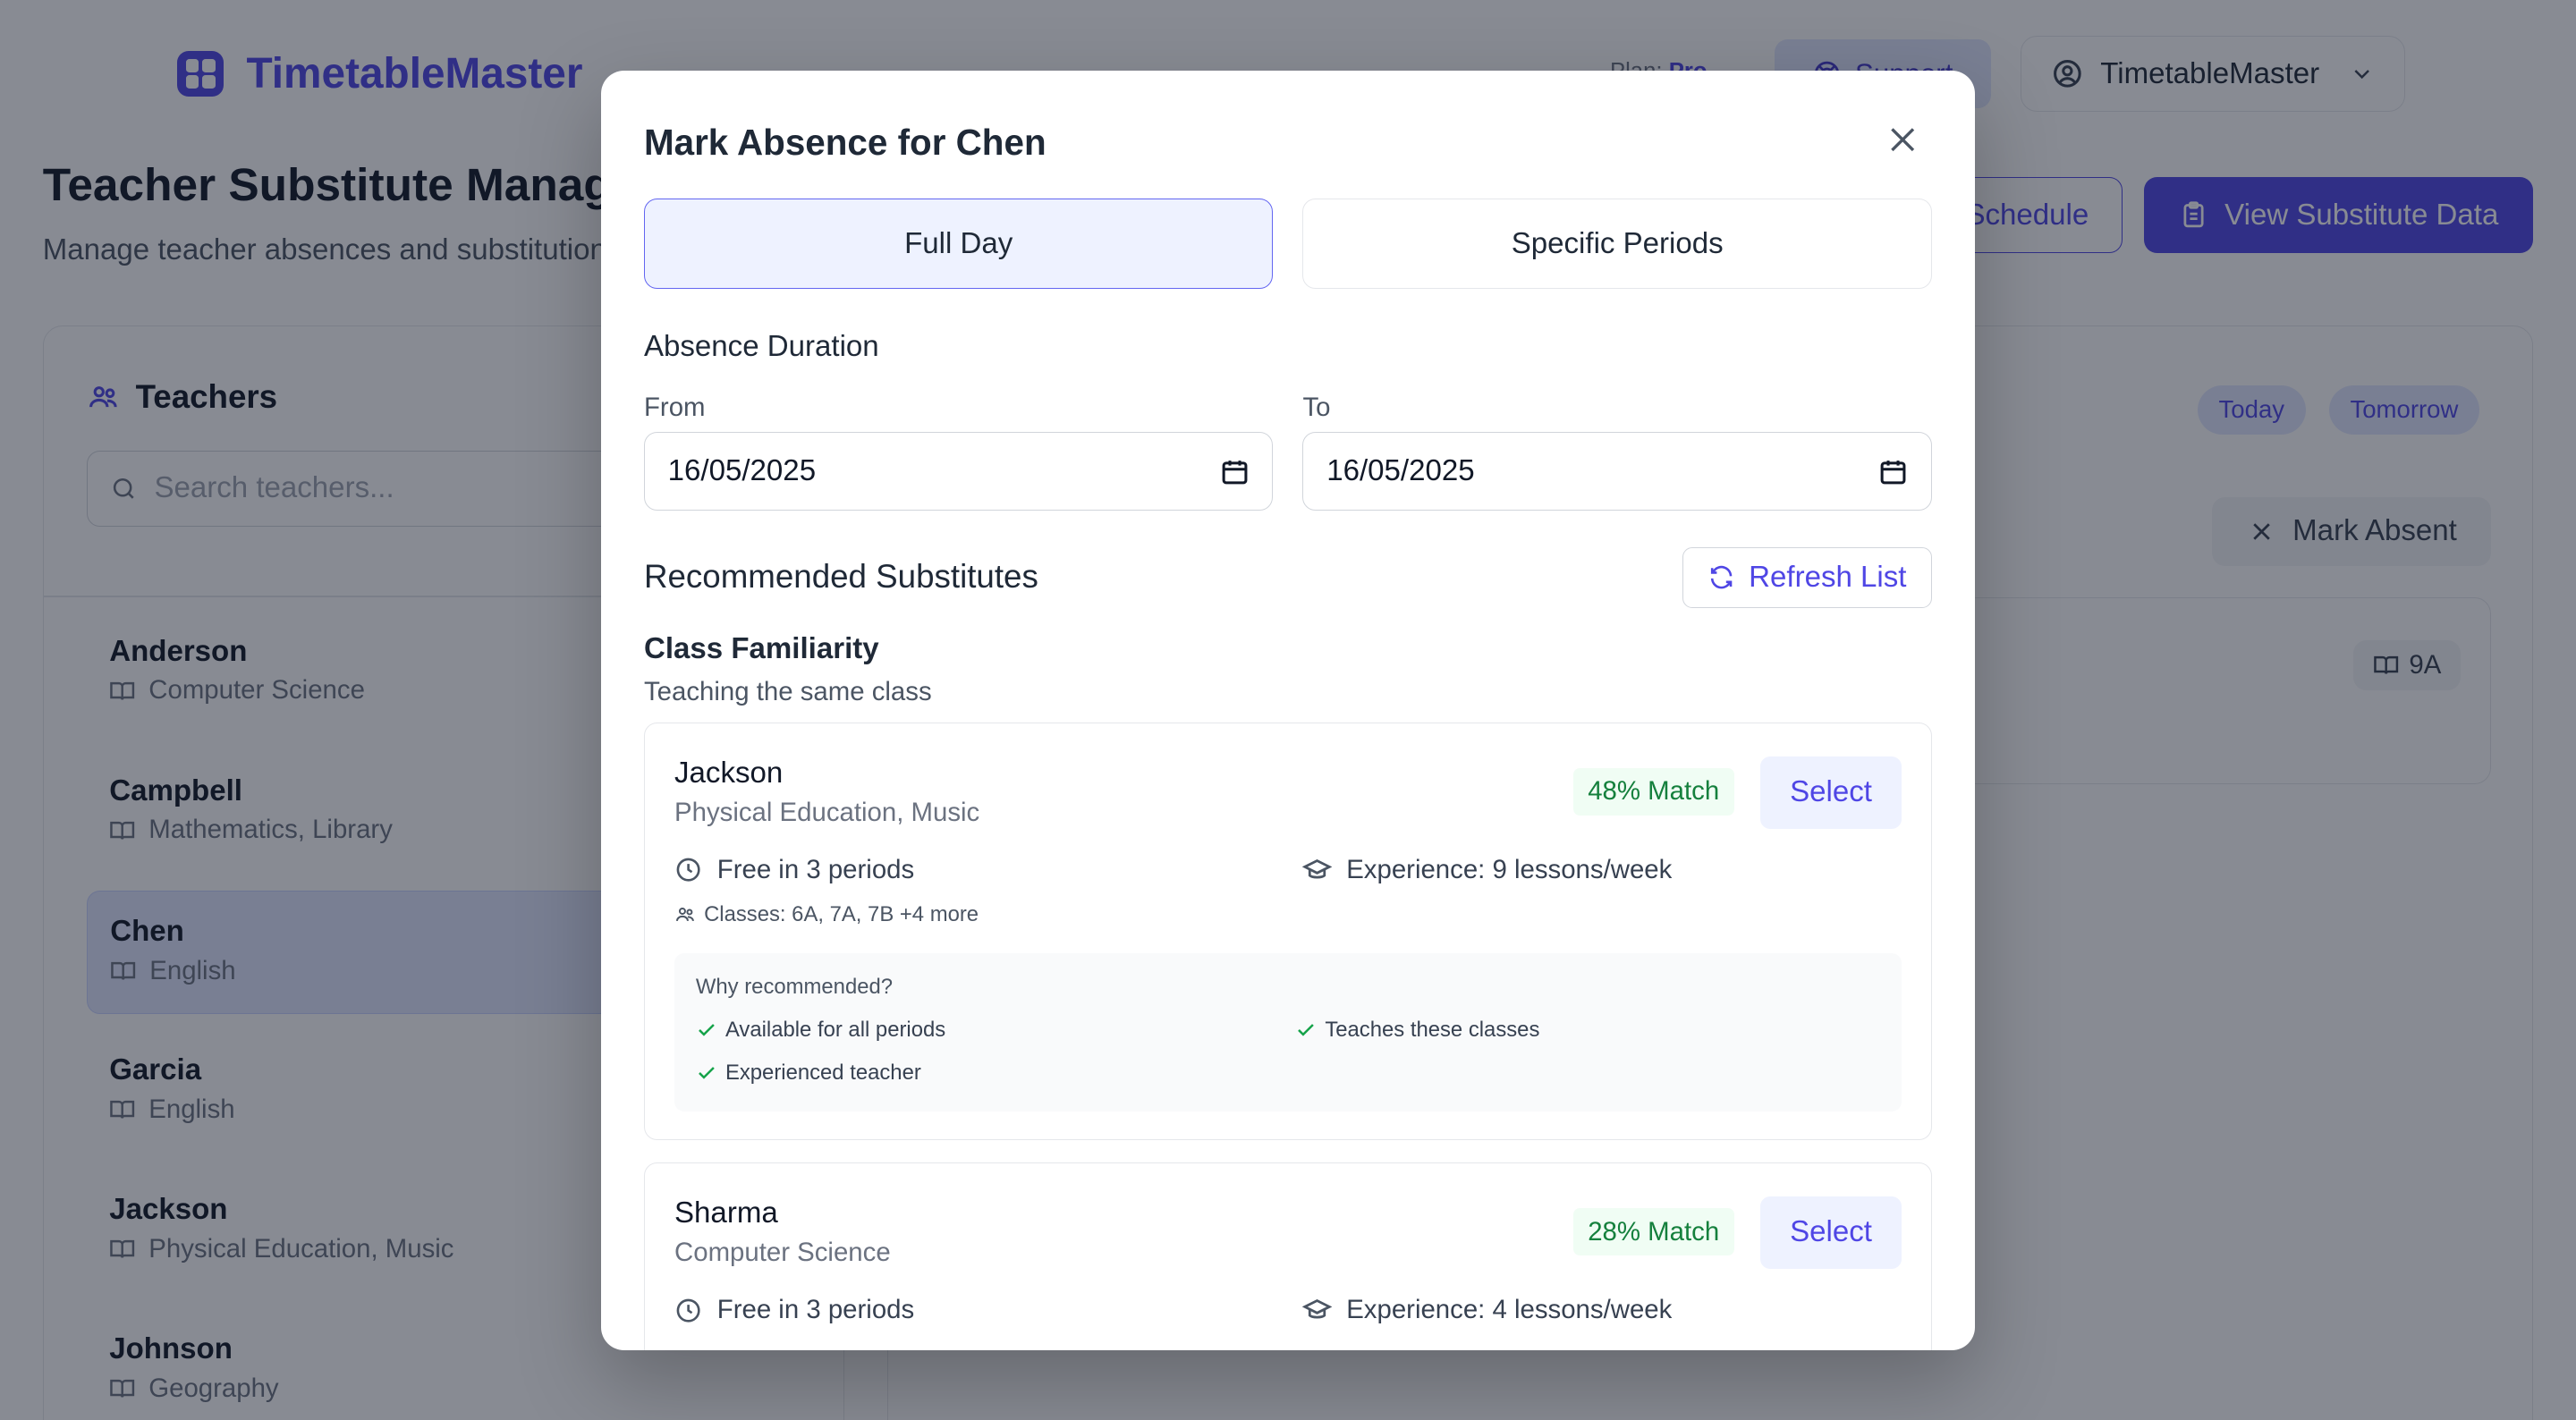  Describe the element at coordinates (840, 577) in the screenshot. I see `recommended-substitutes-title: Recommended Substitutes` at that location.